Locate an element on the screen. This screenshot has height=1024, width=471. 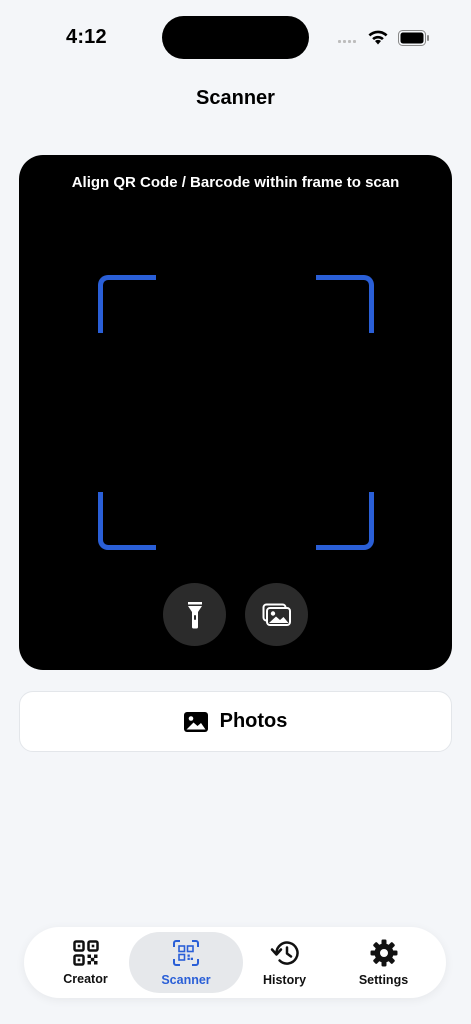
battery-icon is located at coordinates (413, 38).